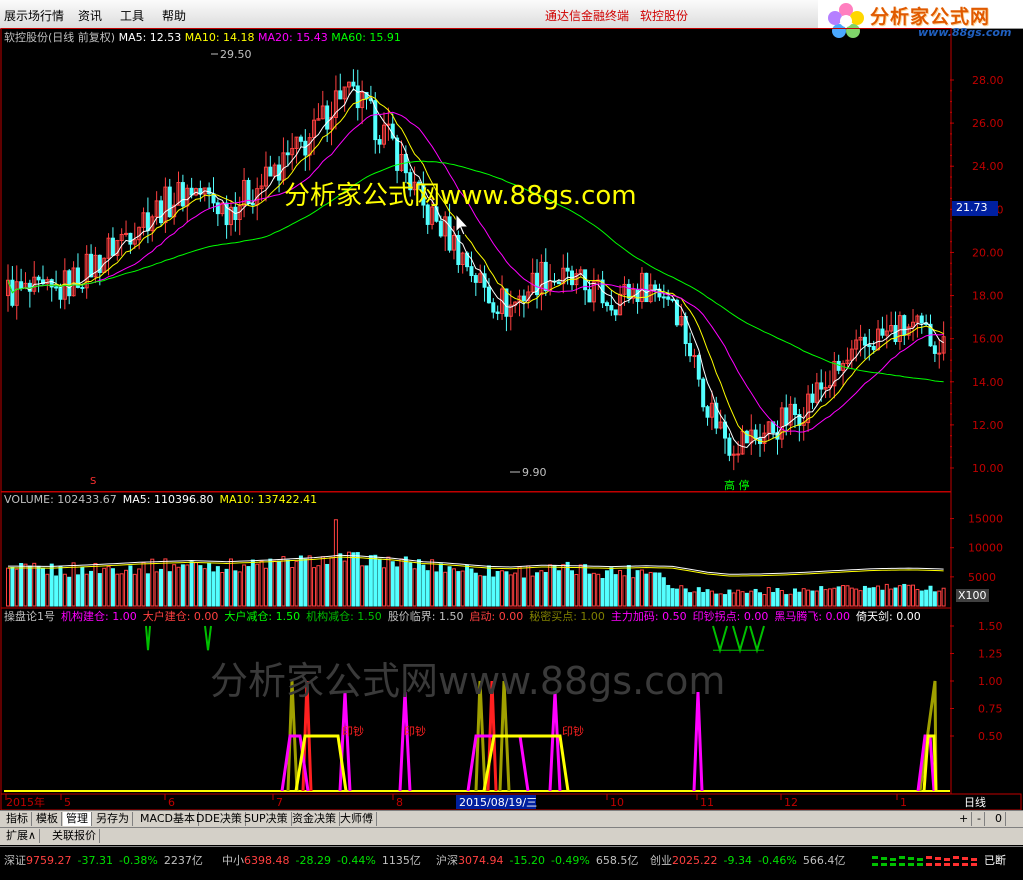 This screenshot has height=880, width=1023. What do you see at coordinates (425, 616) in the screenshot?
I see `indicator_panel.header-5: 股价临界: 1.50` at bounding box center [425, 616].